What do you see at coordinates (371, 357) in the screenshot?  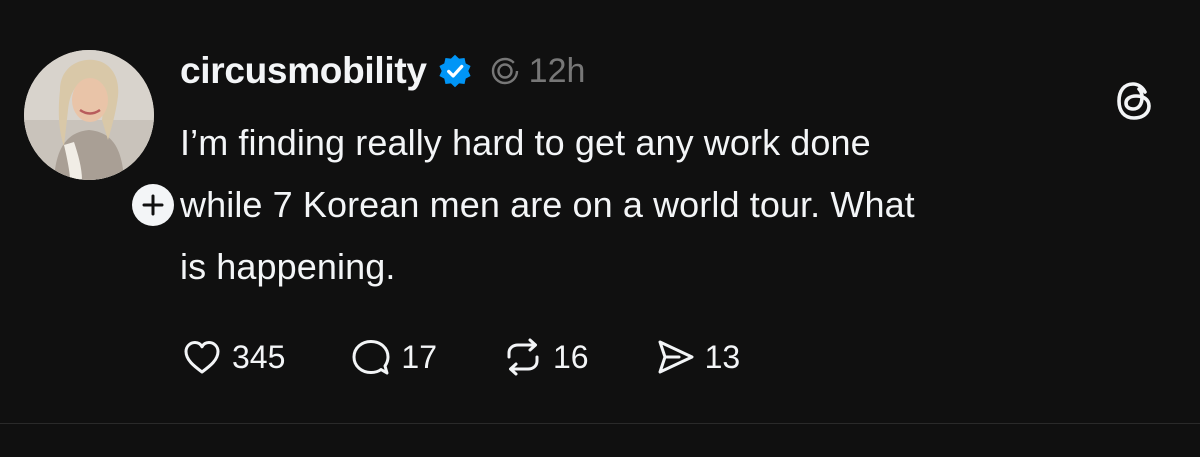 I see `comment-bubble-icon` at bounding box center [371, 357].